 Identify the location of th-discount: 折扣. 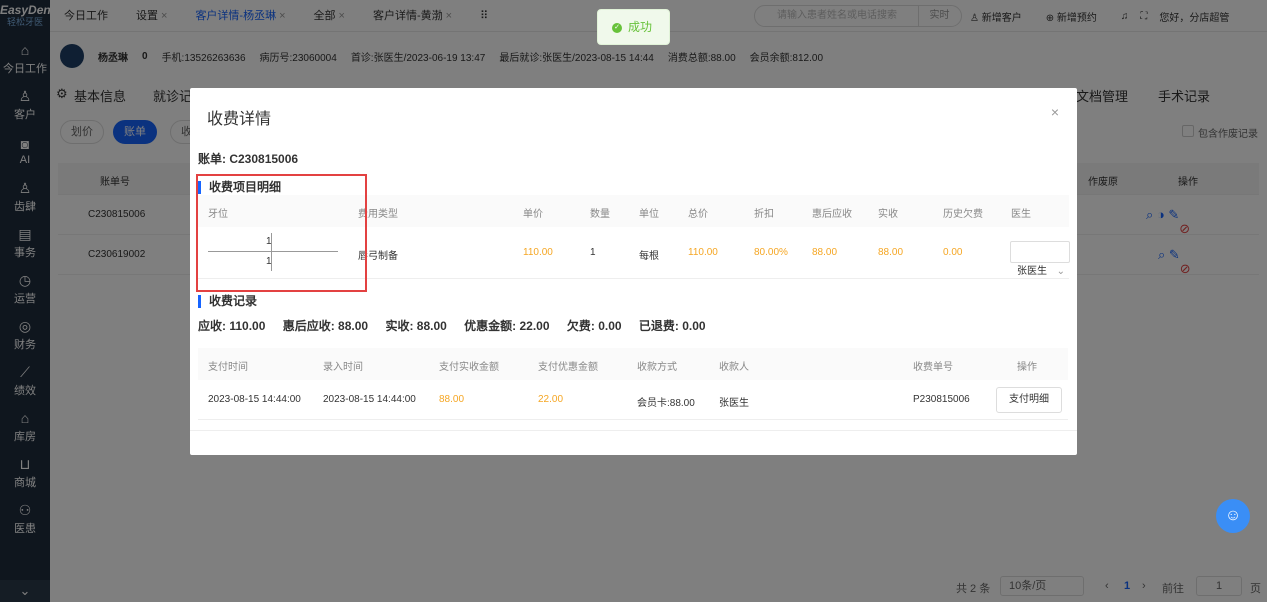
(764, 214).